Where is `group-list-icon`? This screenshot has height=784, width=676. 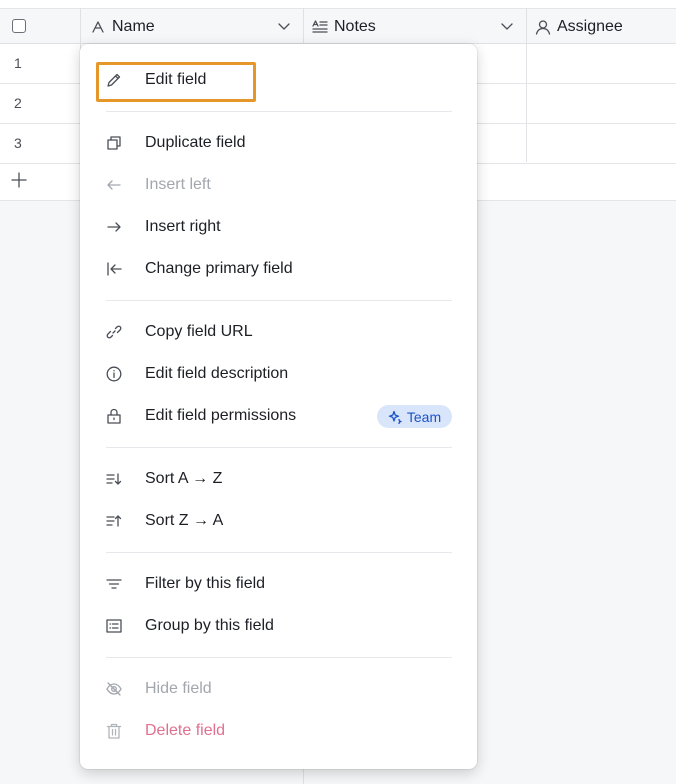
group-list-icon is located at coordinates (114, 626).